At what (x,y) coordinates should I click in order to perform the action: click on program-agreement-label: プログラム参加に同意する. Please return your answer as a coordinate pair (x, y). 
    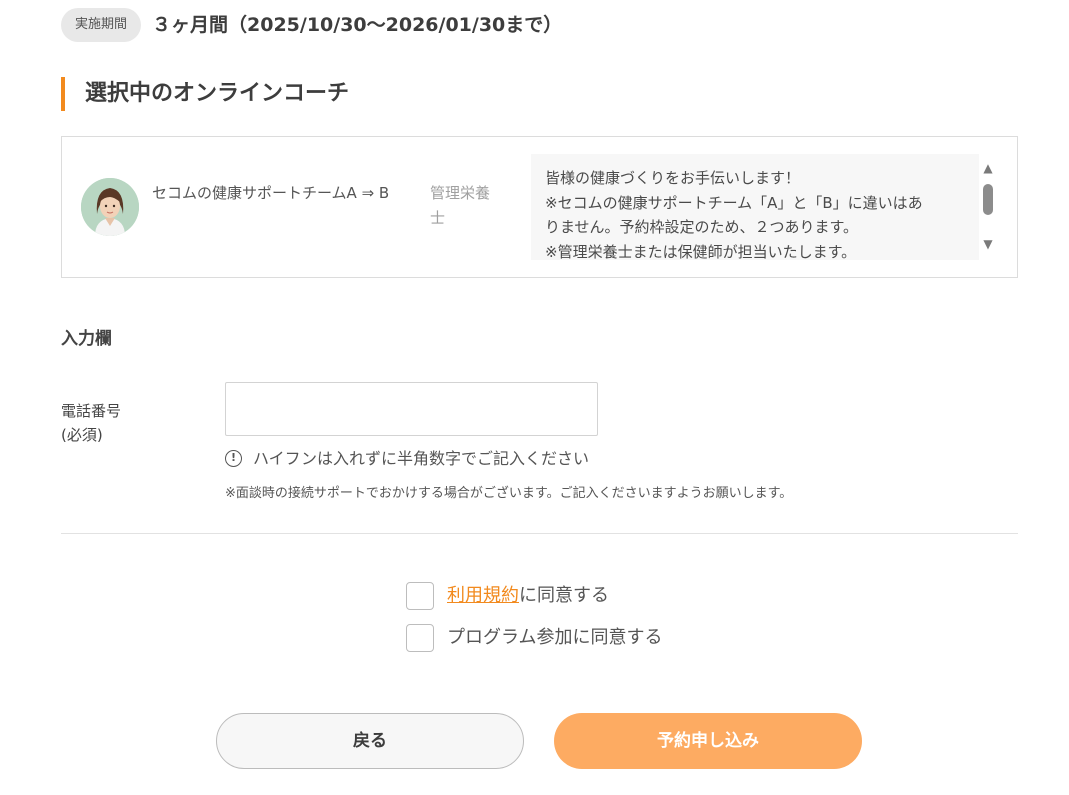
    Looking at the image, I should click on (555, 637).